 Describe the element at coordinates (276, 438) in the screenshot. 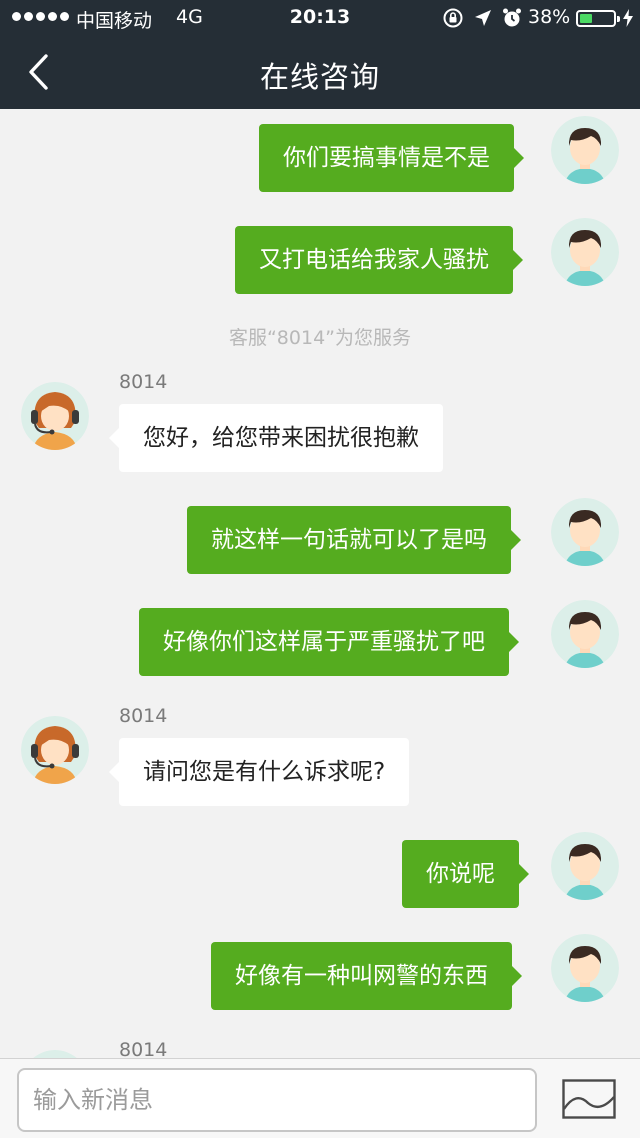

I see `agent-message-bubble: 您好，给您带来困扰很抱歉` at that location.